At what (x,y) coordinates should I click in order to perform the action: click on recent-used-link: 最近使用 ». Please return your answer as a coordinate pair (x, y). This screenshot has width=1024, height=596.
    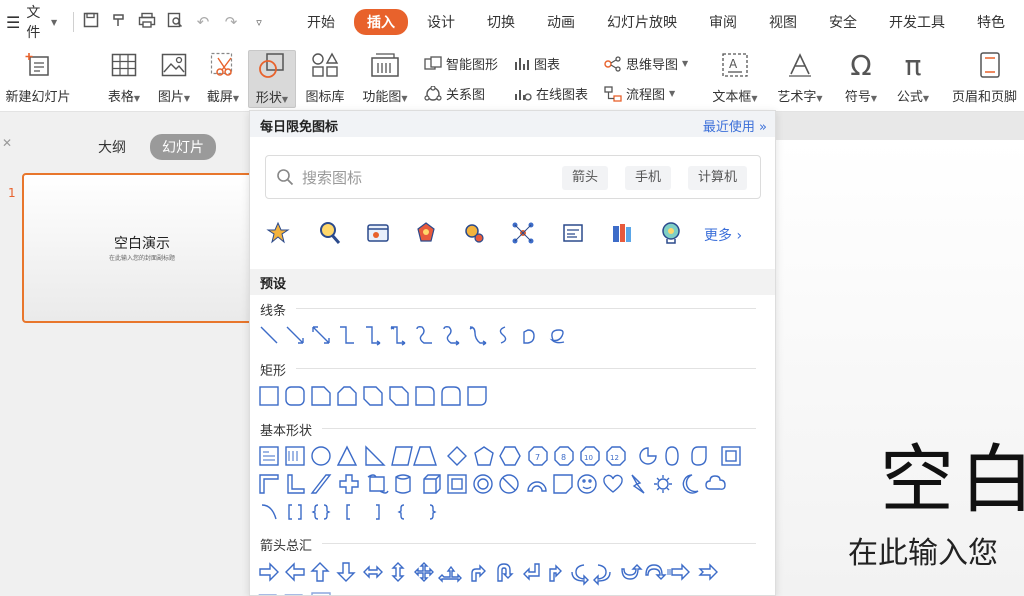
    Looking at the image, I should click on (735, 125).